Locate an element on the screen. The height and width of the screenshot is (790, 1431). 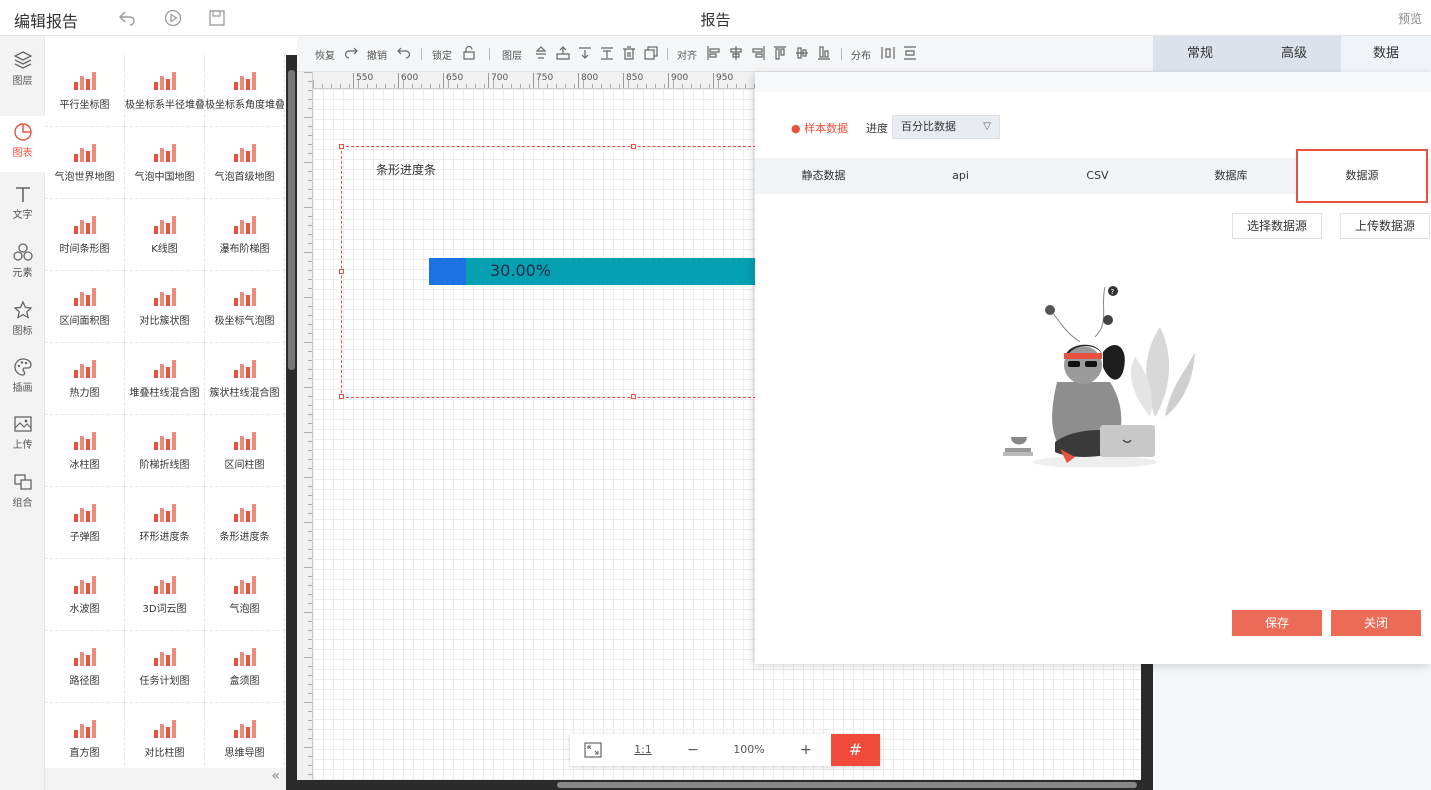
distribute-vertical-icon is located at coordinates (910, 53).